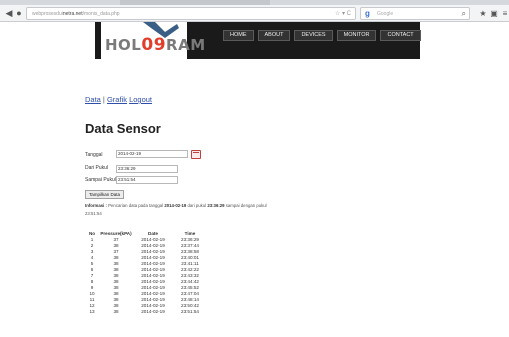 This screenshot has height=337, width=509. I want to click on link-logout: Logout, so click(140, 99).